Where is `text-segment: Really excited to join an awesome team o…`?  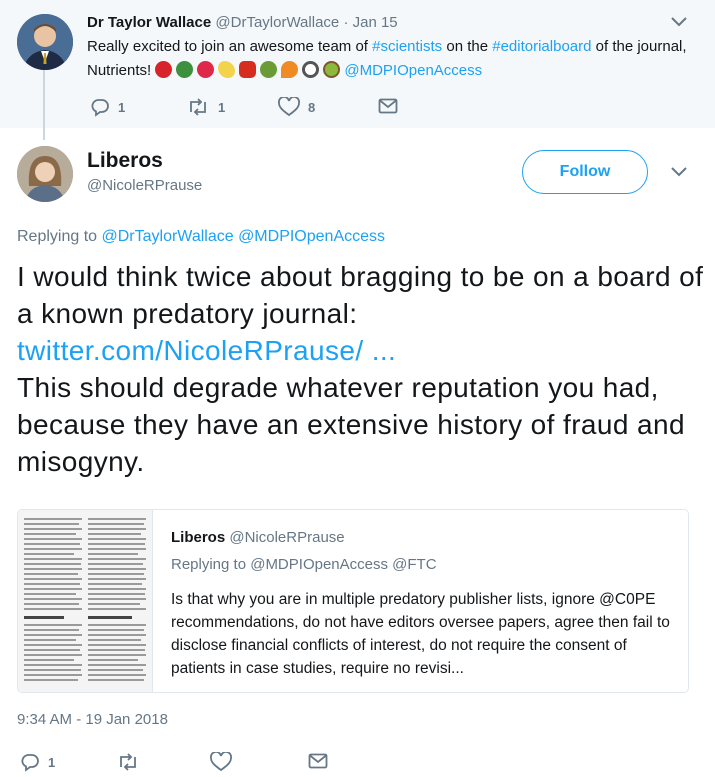 text-segment: Really excited to join an awesome team o… is located at coordinates (230, 46).